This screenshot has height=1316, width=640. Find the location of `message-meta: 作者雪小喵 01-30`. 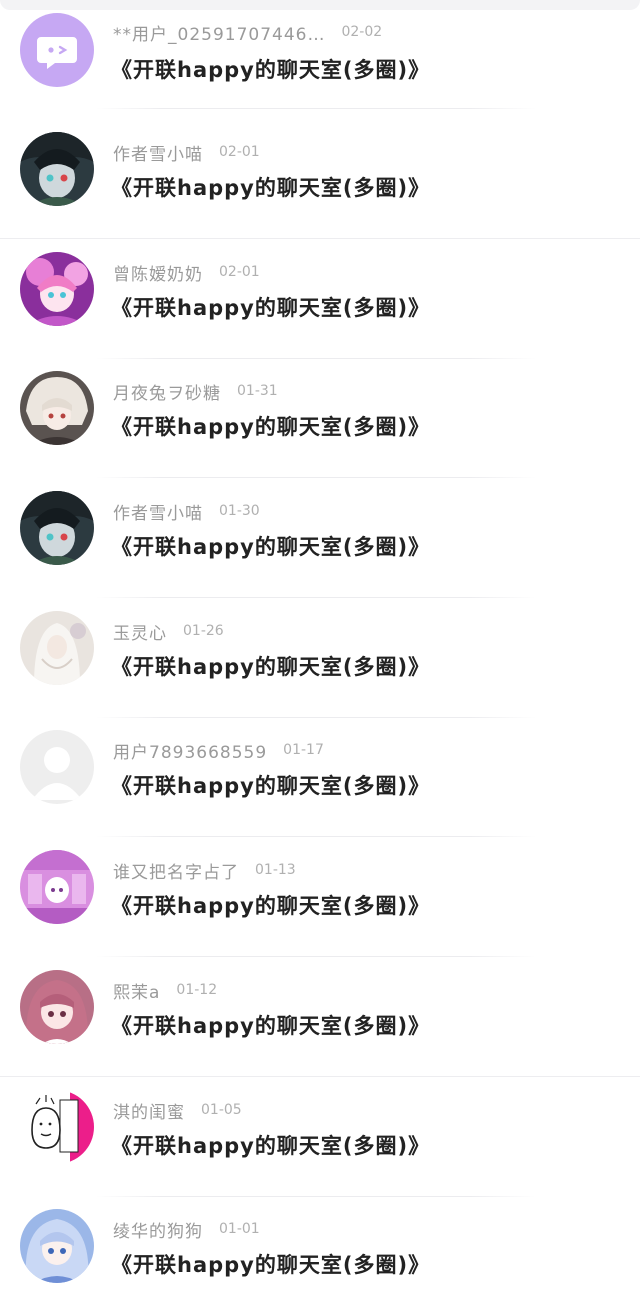

message-meta: 作者雪小喵 01-30 is located at coordinates (186, 511).